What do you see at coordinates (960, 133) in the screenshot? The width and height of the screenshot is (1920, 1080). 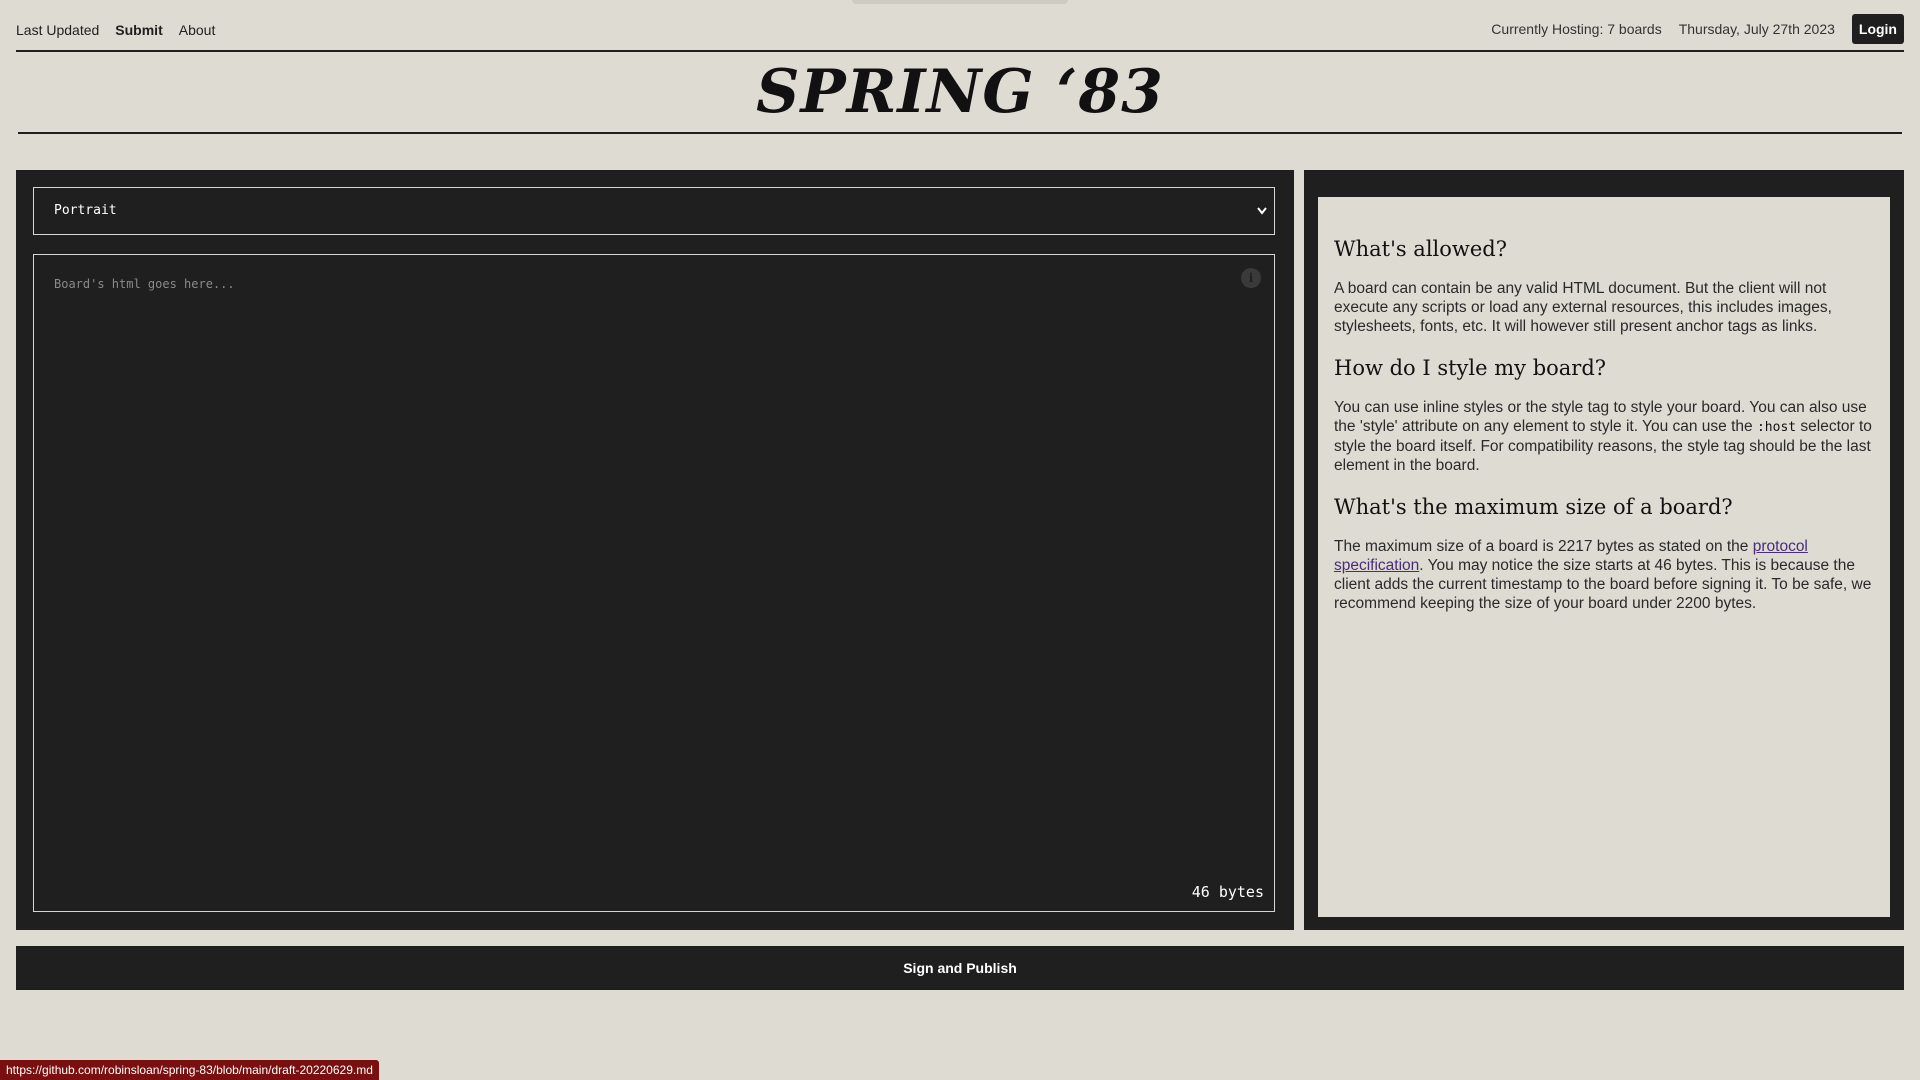 I see `header-rule-bottom` at bounding box center [960, 133].